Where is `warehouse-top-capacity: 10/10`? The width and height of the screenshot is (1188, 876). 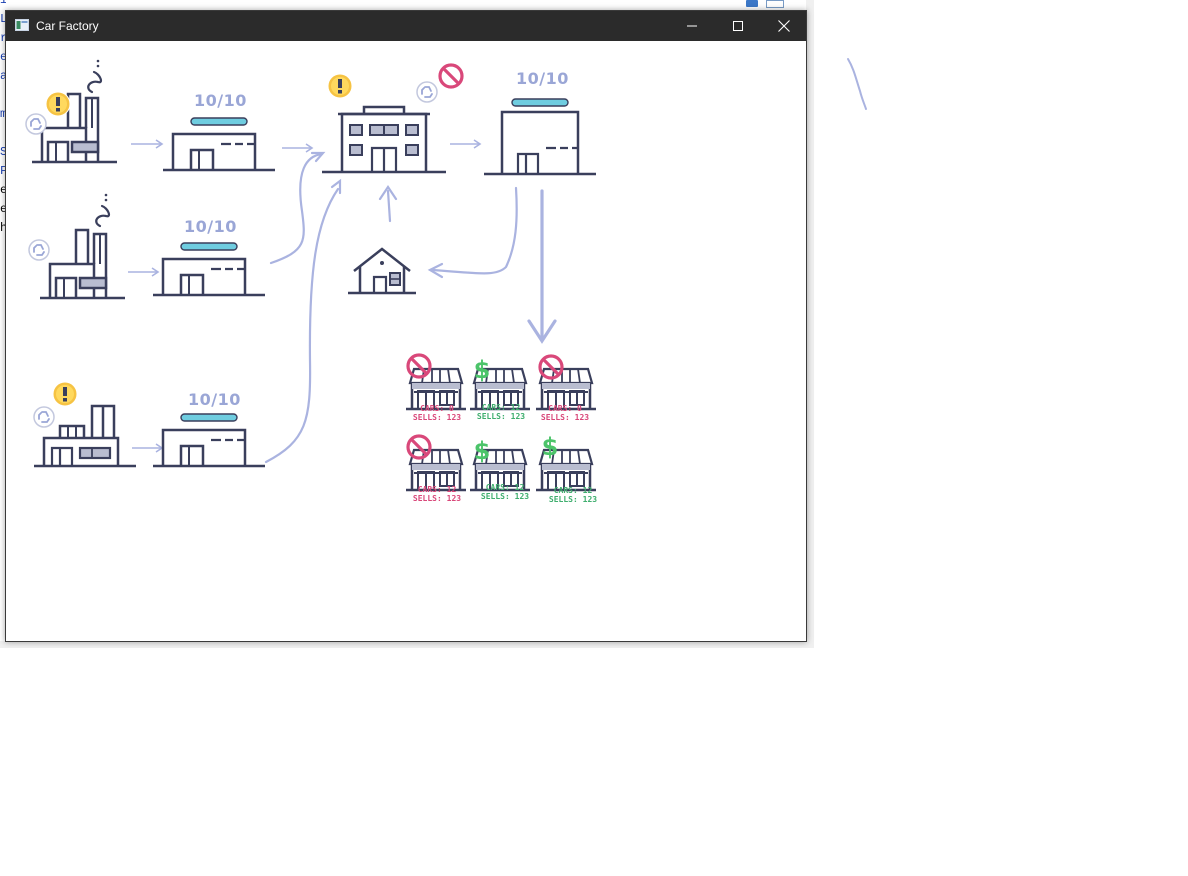 warehouse-top-capacity: 10/10 is located at coordinates (220, 100).